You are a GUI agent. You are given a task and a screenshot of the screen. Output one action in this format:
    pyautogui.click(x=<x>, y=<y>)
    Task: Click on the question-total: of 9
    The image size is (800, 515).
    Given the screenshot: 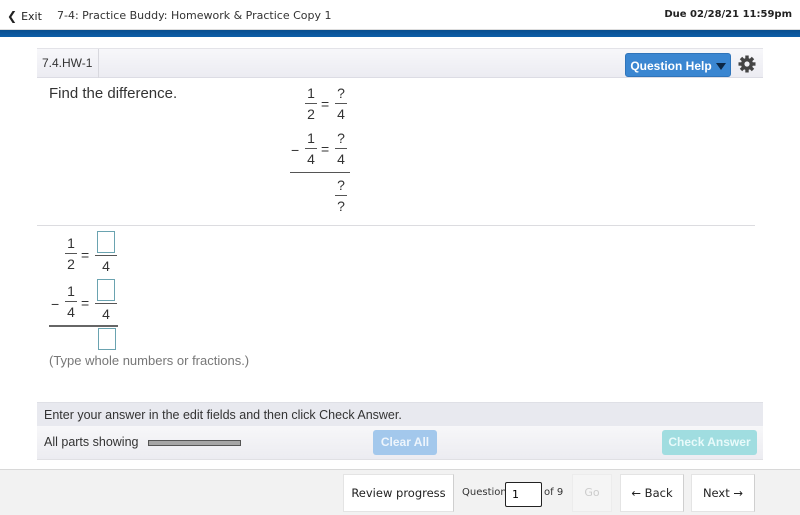 What is the action you would take?
    pyautogui.click(x=554, y=492)
    